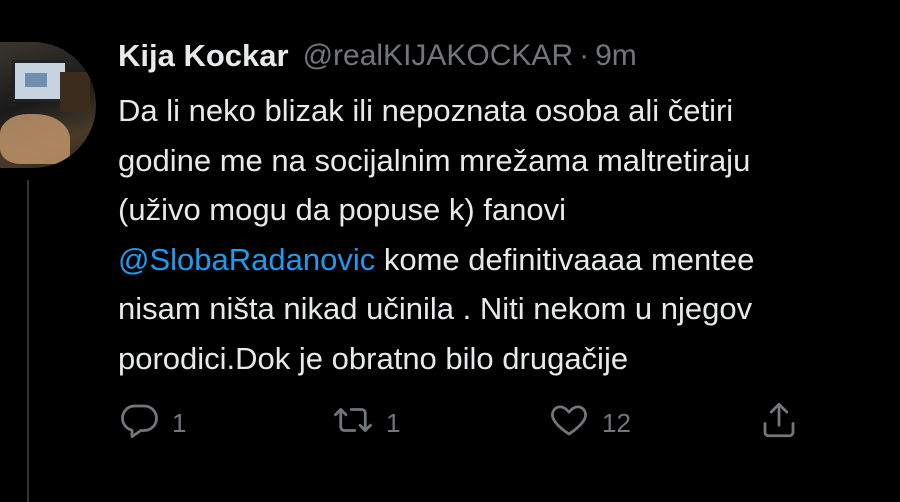  Describe the element at coordinates (179, 422) in the screenshot. I see `reply-count: 1` at that location.